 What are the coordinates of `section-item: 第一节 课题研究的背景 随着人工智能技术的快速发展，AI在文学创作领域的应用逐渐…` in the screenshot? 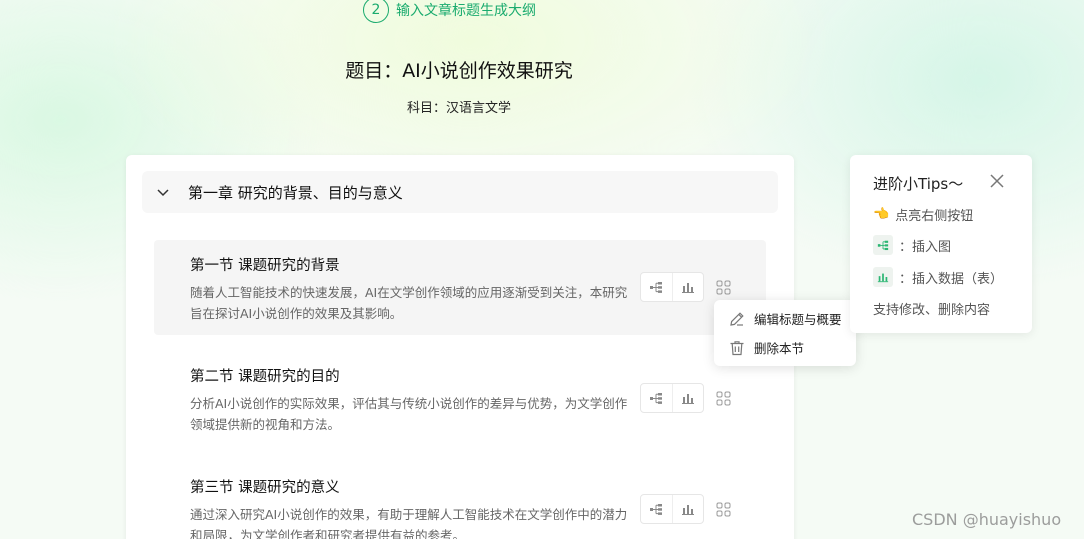 It's located at (460, 287).